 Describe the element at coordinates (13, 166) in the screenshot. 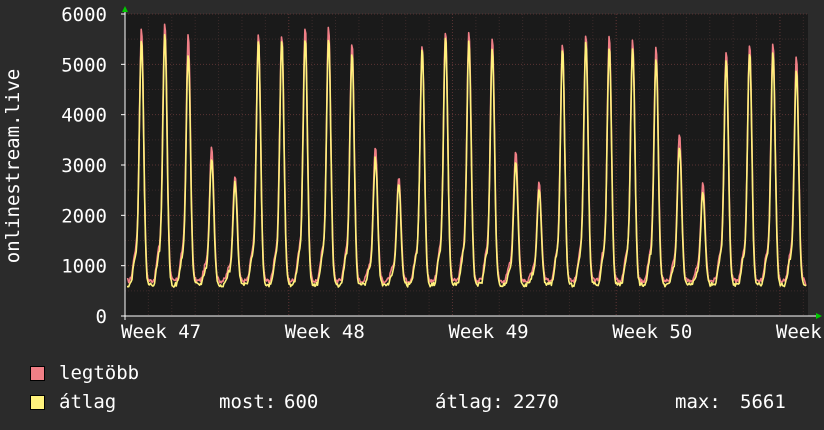

I see `y-axis-label: onlinestream.live` at that location.